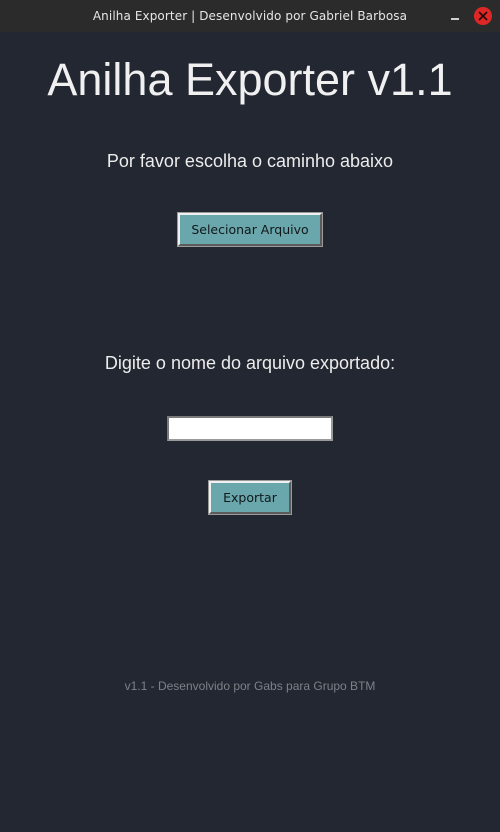 The width and height of the screenshot is (500, 832). Describe the element at coordinates (455, 16) in the screenshot. I see `minimize-icon` at that location.